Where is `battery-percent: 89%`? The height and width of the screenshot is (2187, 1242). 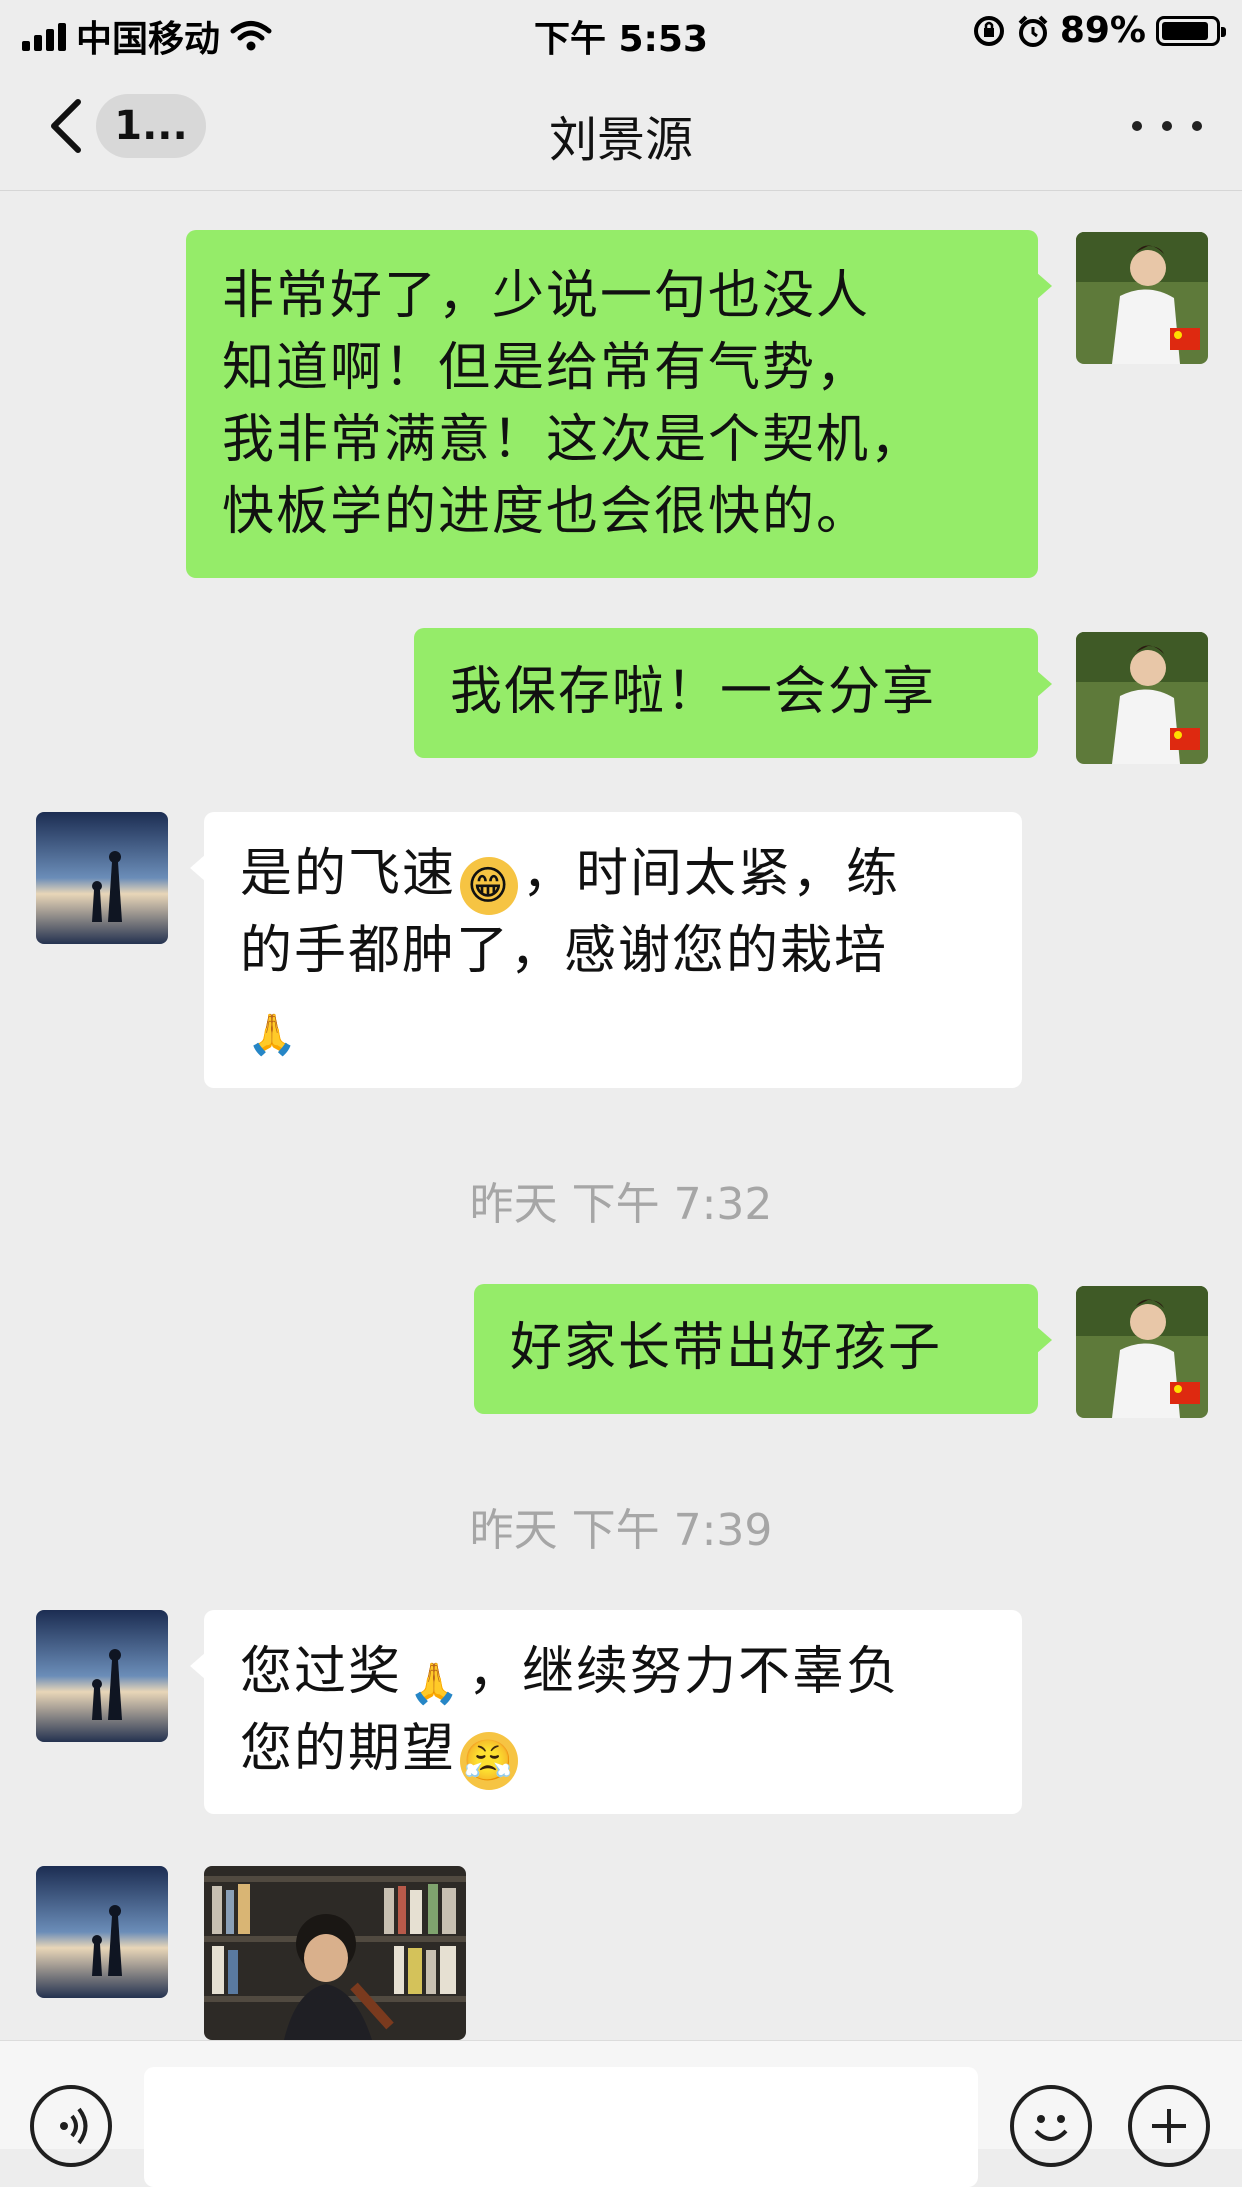 battery-percent: 89% is located at coordinates (1102, 30).